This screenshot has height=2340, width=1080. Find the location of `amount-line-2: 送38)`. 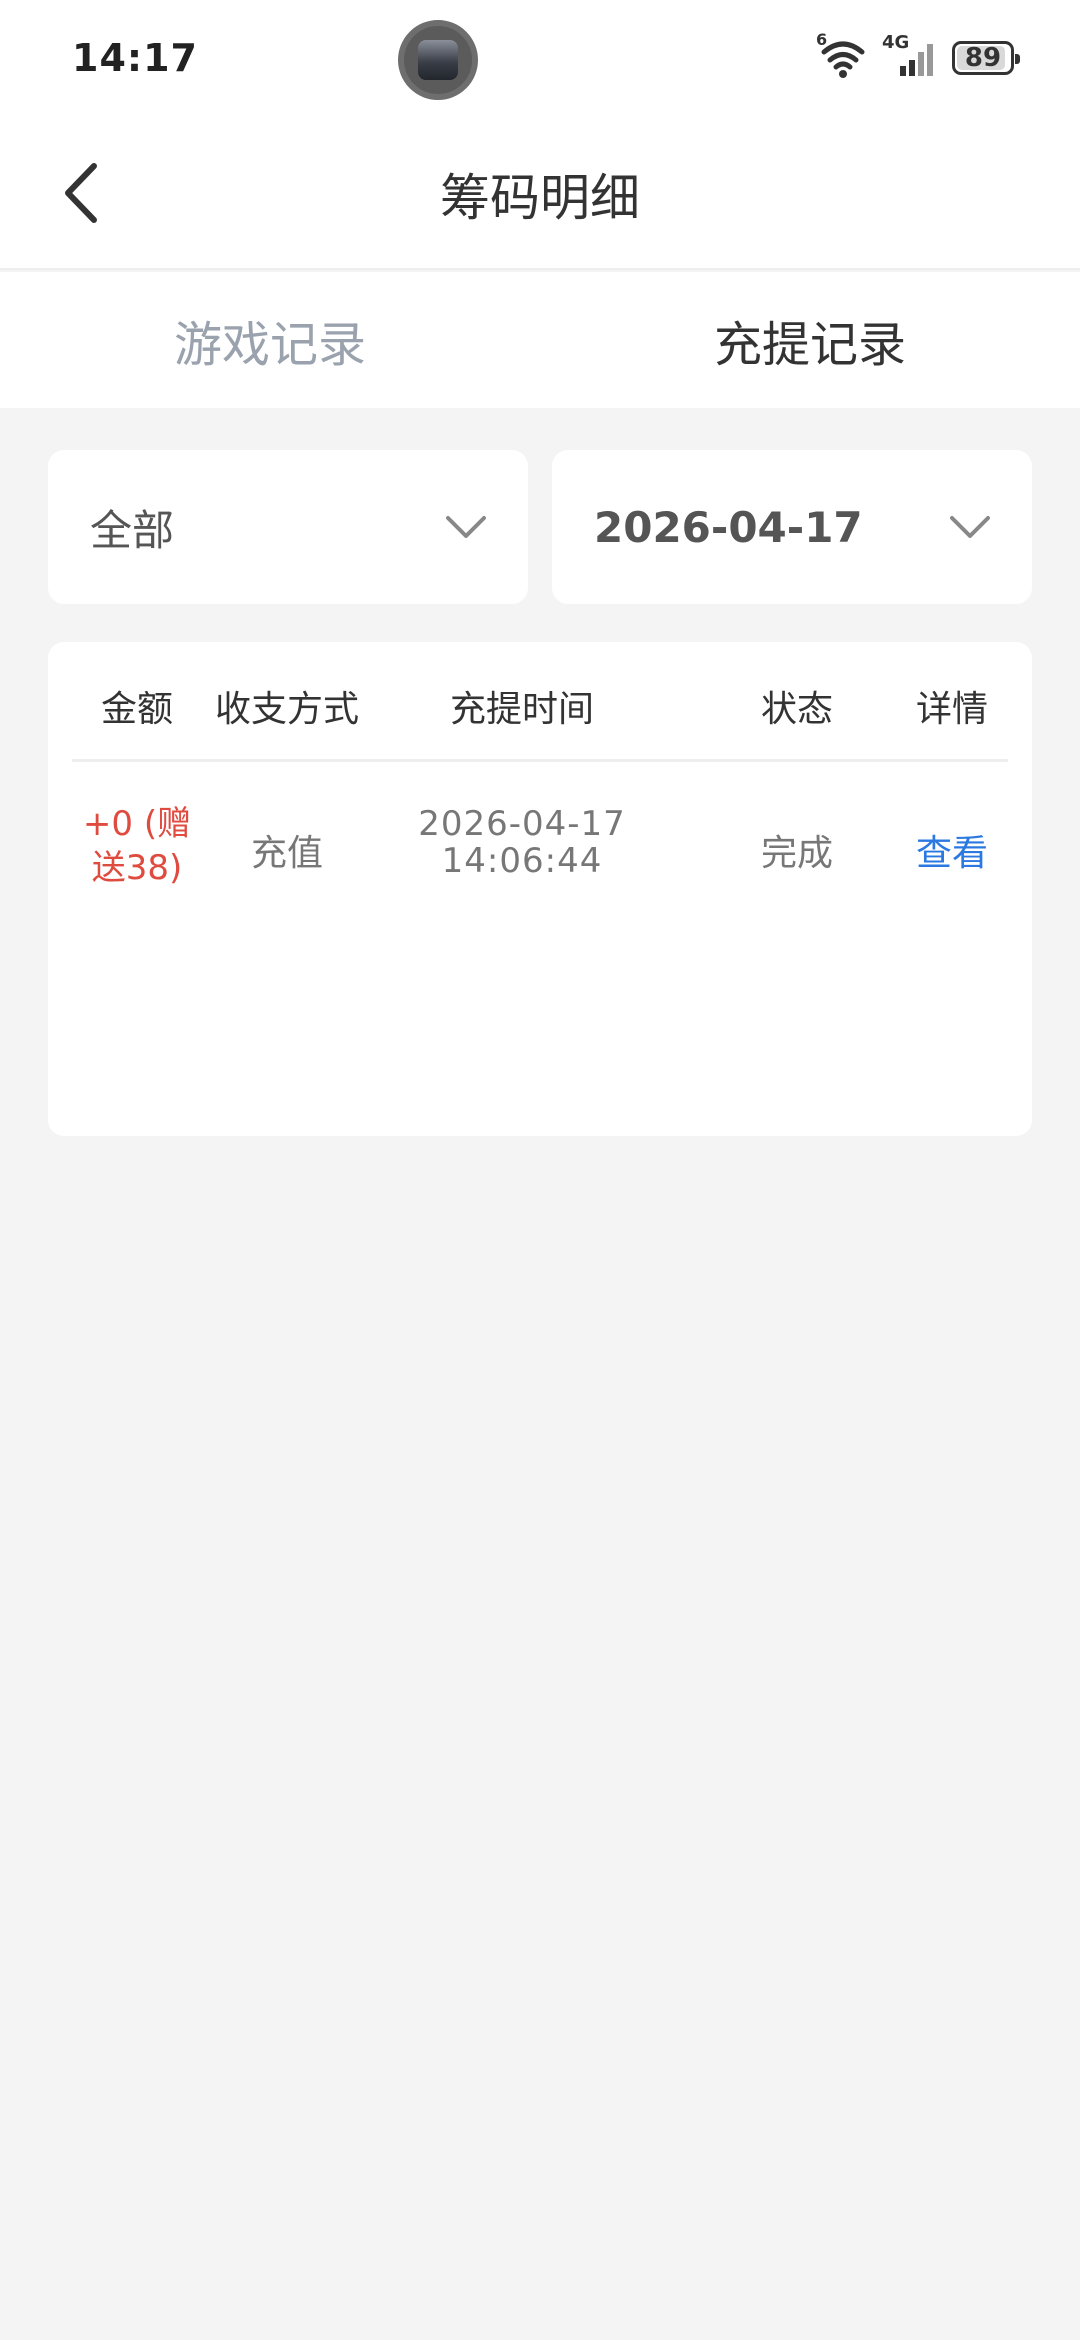

amount-line-2: 送38) is located at coordinates (137, 868).